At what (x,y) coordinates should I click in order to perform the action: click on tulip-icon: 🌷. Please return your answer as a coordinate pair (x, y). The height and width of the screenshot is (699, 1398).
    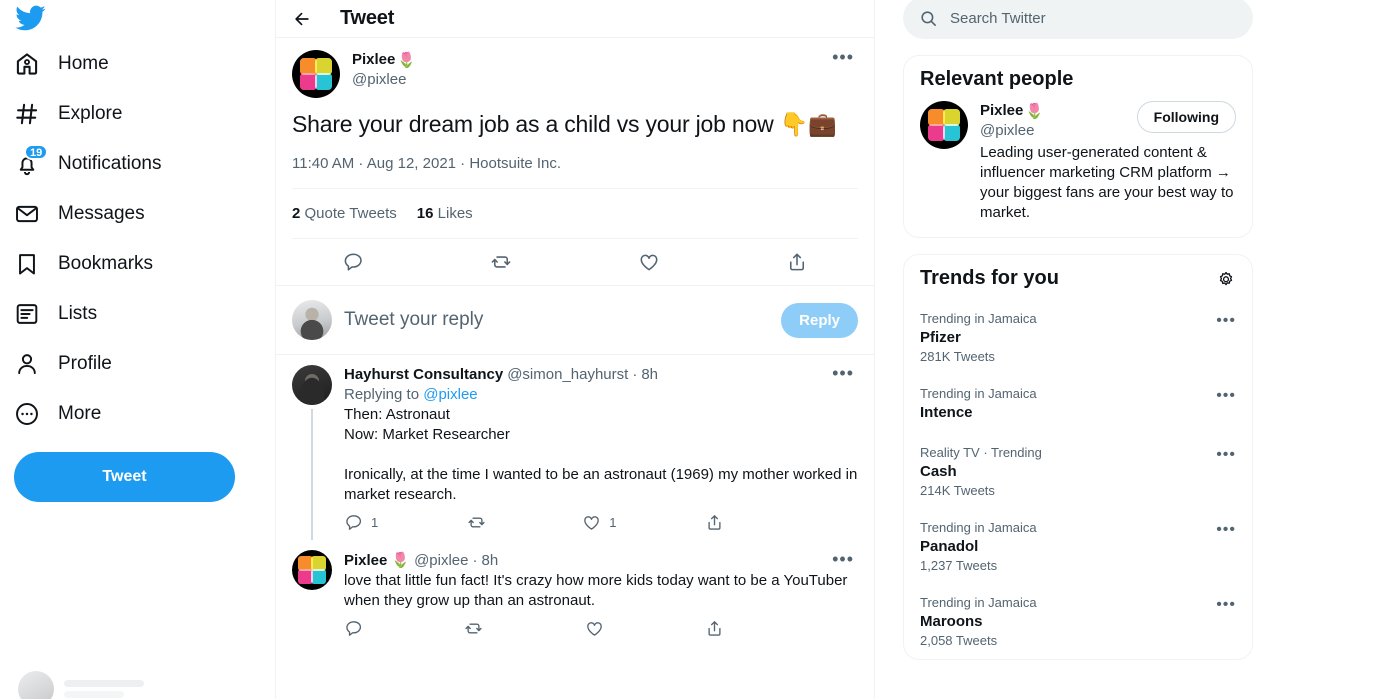
    Looking at the image, I should click on (1035, 111).